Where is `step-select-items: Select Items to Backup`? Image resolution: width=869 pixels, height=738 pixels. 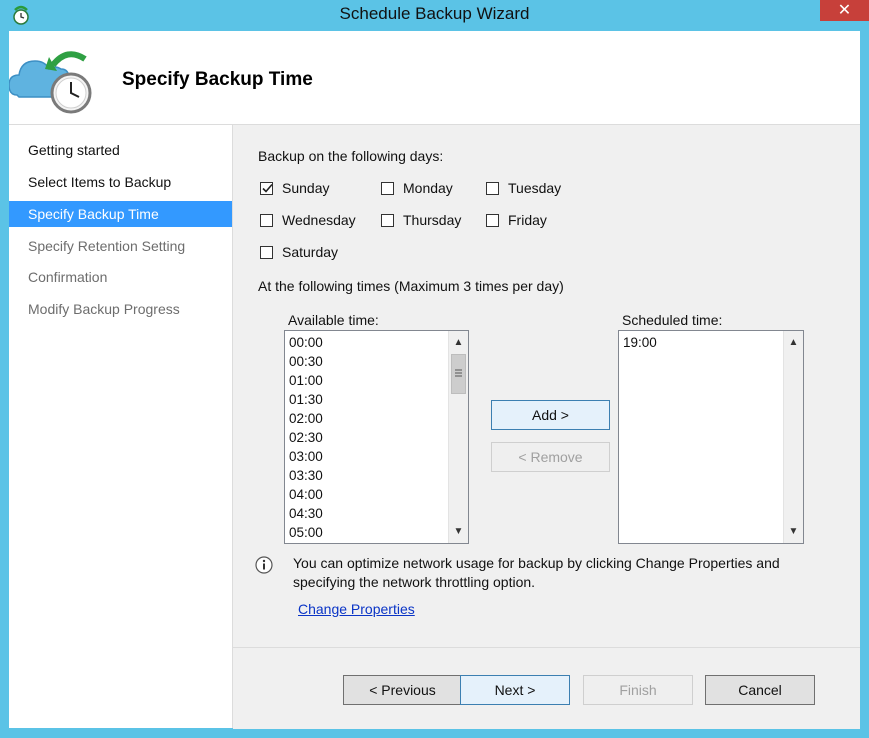 step-select-items: Select Items to Backup is located at coordinates (120, 182).